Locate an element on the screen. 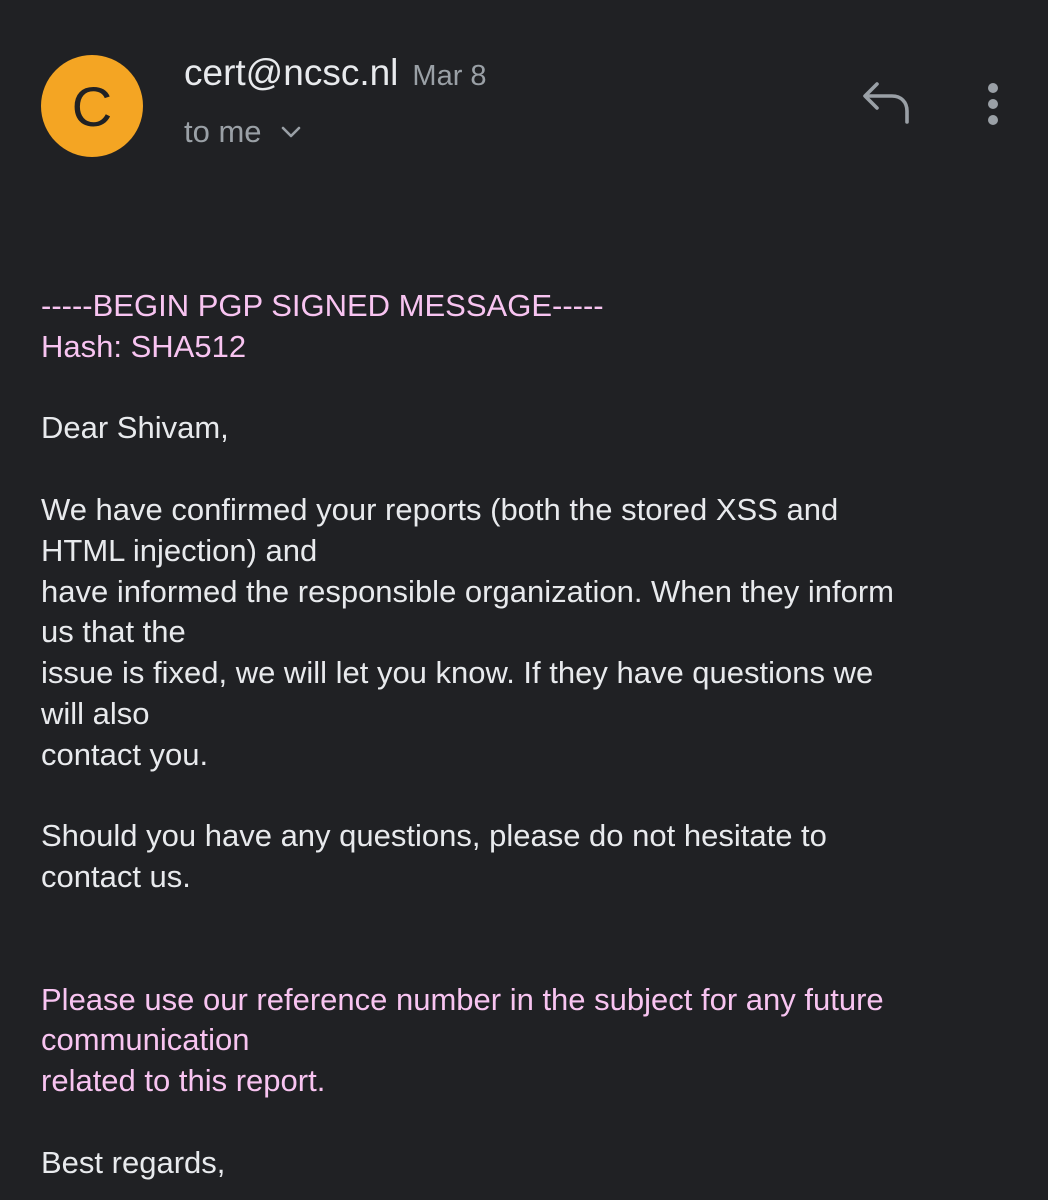  recipient-label: to me is located at coordinates (223, 131).